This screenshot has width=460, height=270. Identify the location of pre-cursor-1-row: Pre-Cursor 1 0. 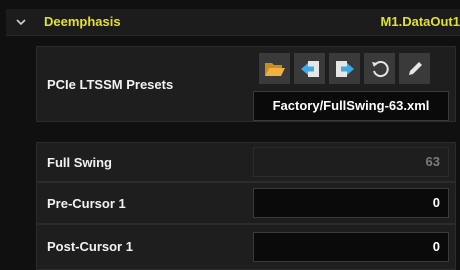
(246, 203).